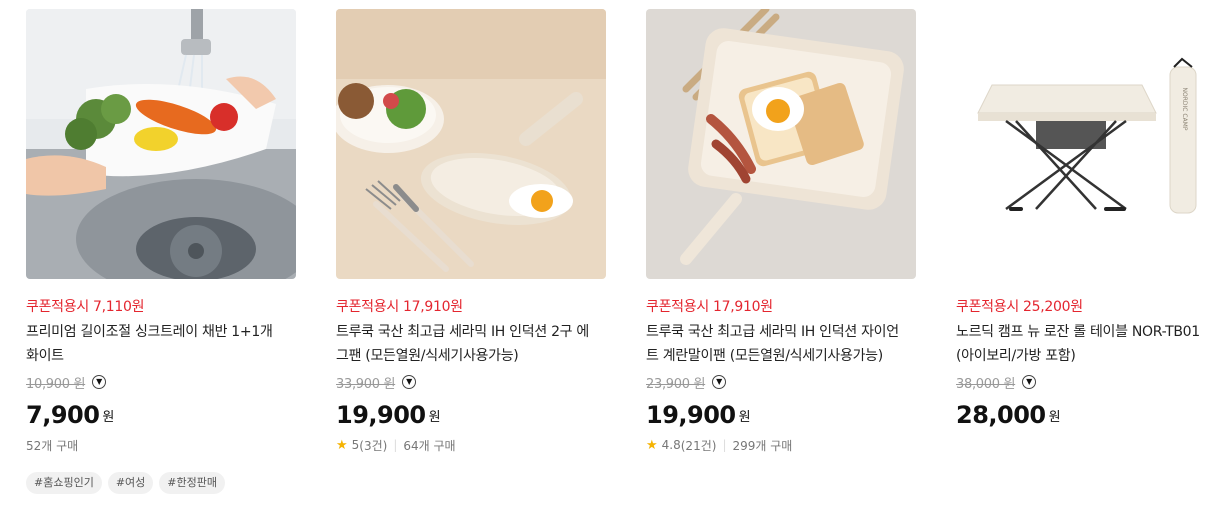  Describe the element at coordinates (1184, 109) in the screenshot. I see `bag-logo-text: NORDIC CAMP` at that location.